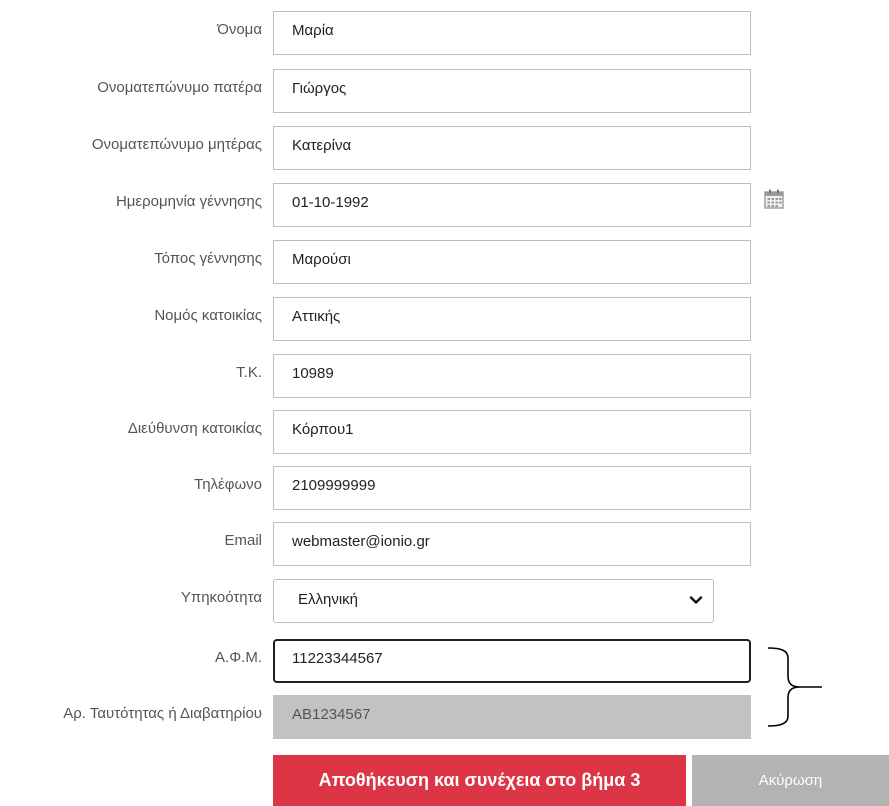  Describe the element at coordinates (208, 258) in the screenshot. I see `birth-place-label: Τόπος γέννησης` at that location.